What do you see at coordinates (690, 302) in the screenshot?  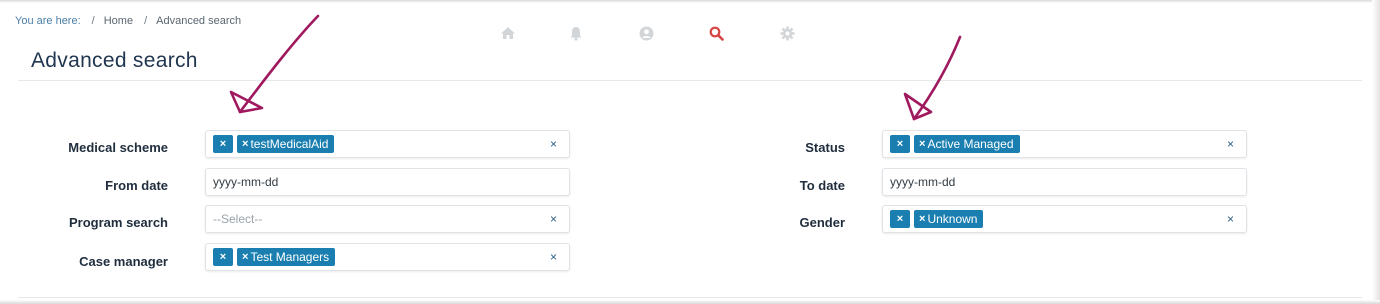 I see `bottom-edge-shadow` at bounding box center [690, 302].